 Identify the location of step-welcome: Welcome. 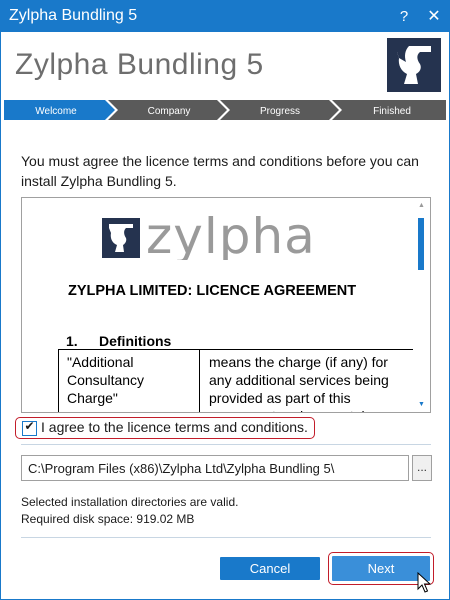
(56, 111).